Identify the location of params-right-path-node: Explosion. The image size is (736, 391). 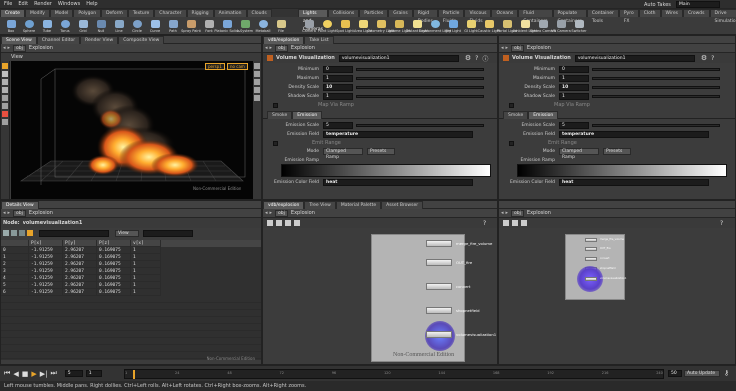
(539, 48).